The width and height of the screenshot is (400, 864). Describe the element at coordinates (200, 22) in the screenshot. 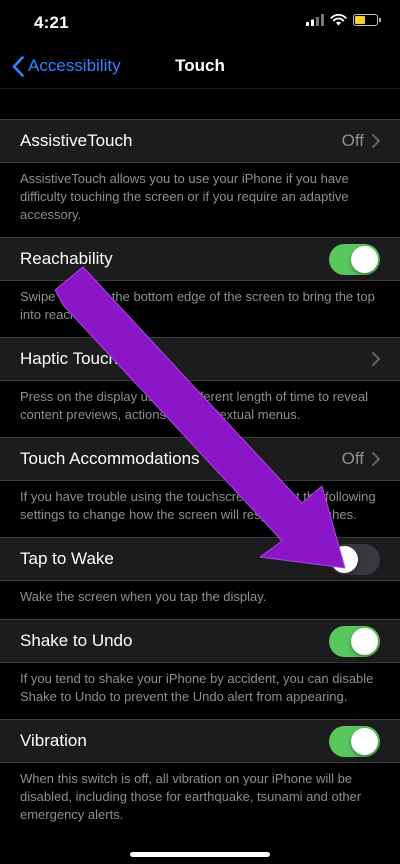

I see `status-bar: 4:21` at that location.